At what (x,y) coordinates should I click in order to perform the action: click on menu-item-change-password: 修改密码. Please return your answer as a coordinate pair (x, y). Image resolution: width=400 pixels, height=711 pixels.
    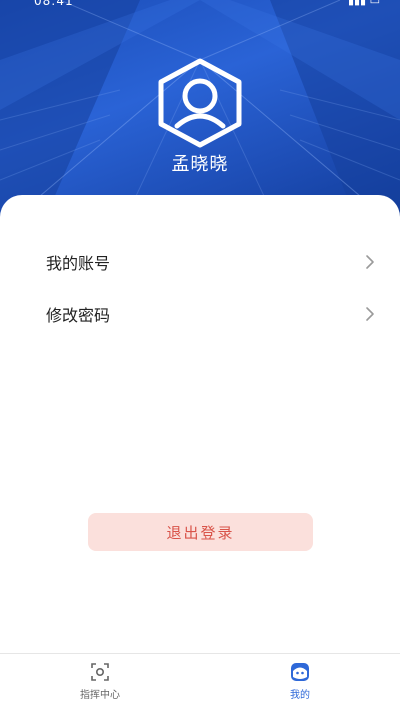
    Looking at the image, I should click on (200, 314).